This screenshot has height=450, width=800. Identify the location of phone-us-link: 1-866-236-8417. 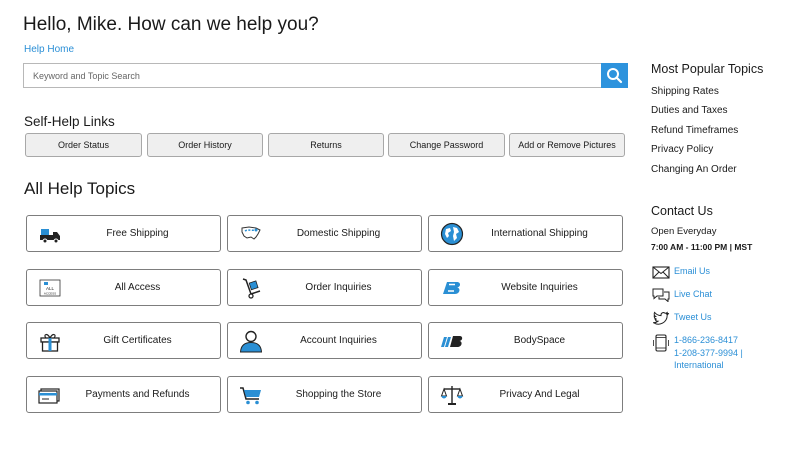
(708, 340).